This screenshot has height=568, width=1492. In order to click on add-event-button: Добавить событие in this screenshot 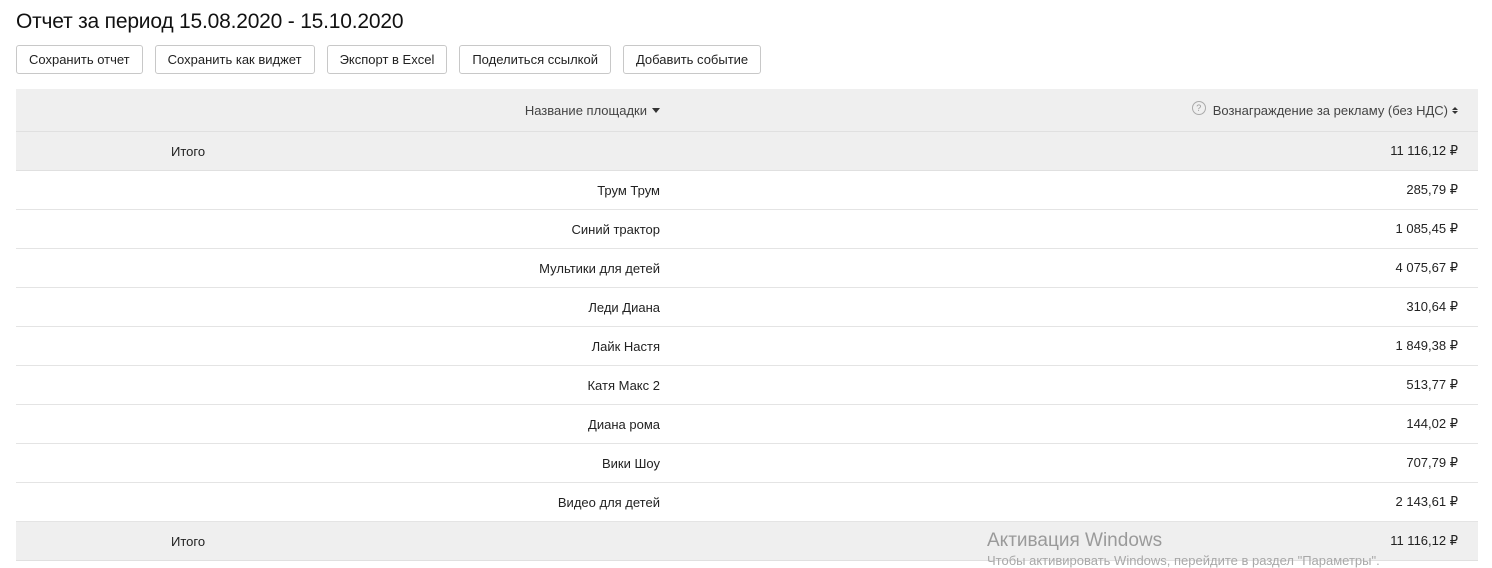, I will do `click(692, 59)`.